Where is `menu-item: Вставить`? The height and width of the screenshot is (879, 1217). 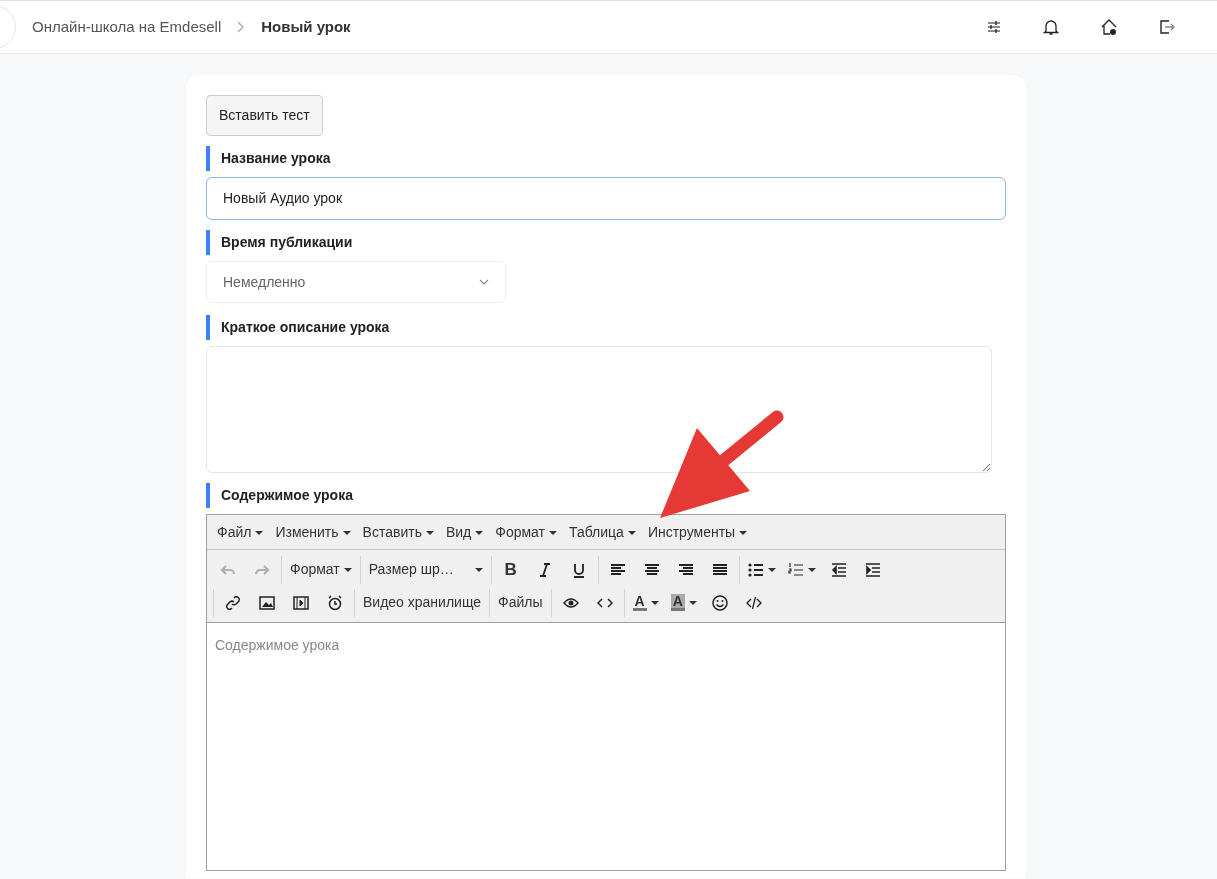
menu-item: Вставить is located at coordinates (398, 532).